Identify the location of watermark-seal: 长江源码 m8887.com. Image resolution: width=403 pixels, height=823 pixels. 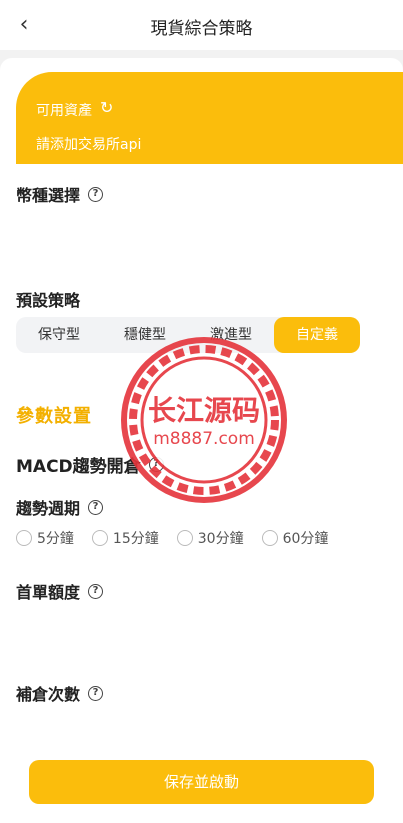
(204, 420).